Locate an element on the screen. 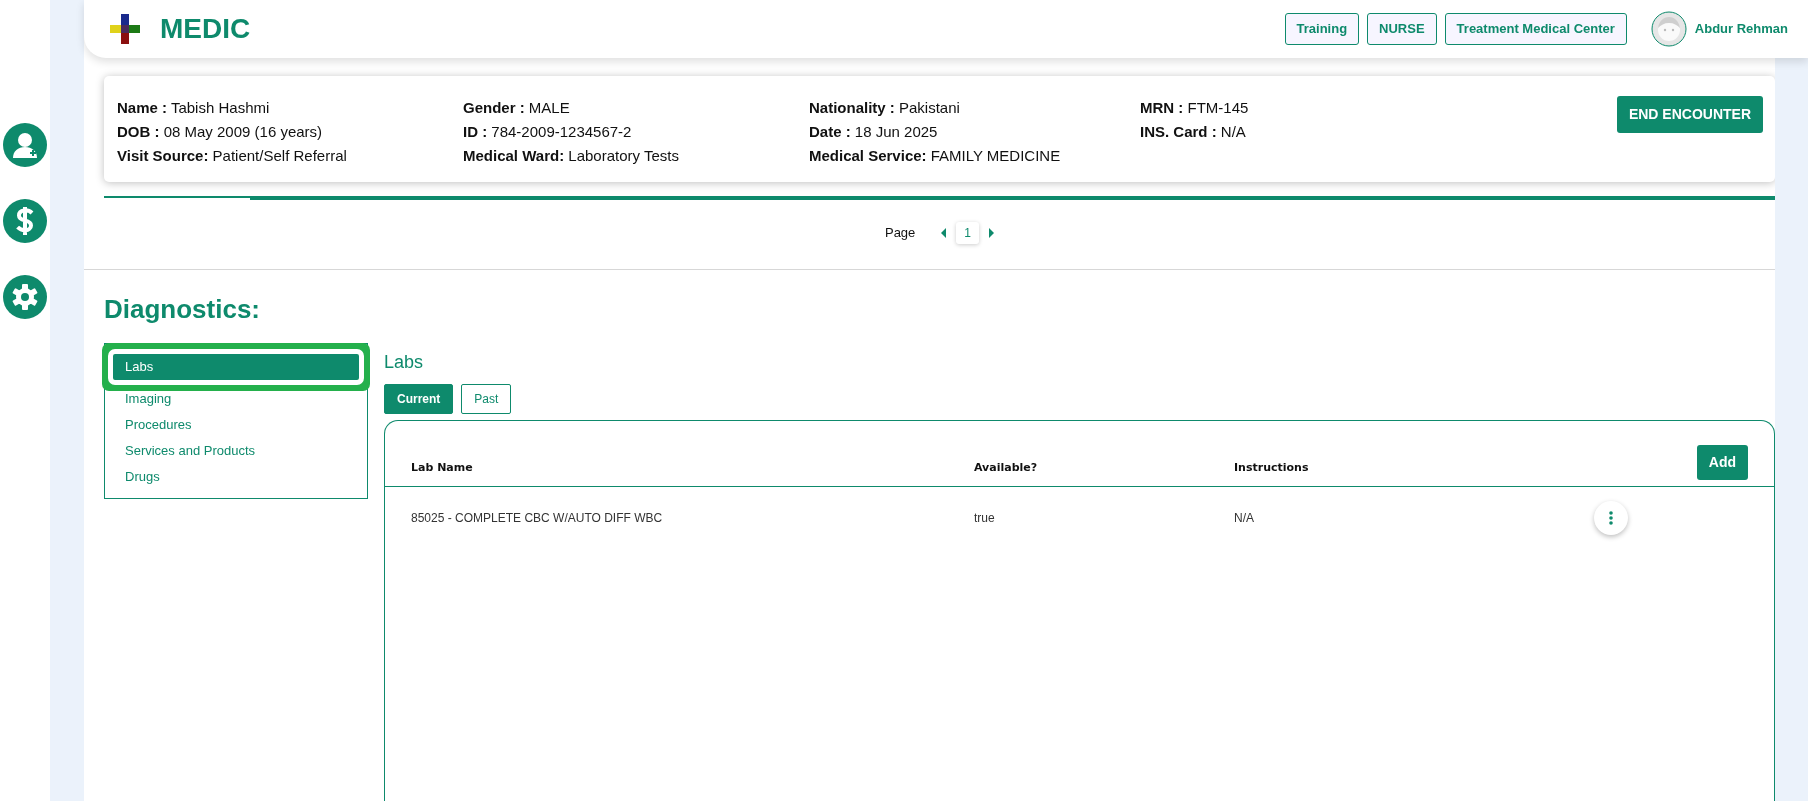  dollar-icon is located at coordinates (25, 221).